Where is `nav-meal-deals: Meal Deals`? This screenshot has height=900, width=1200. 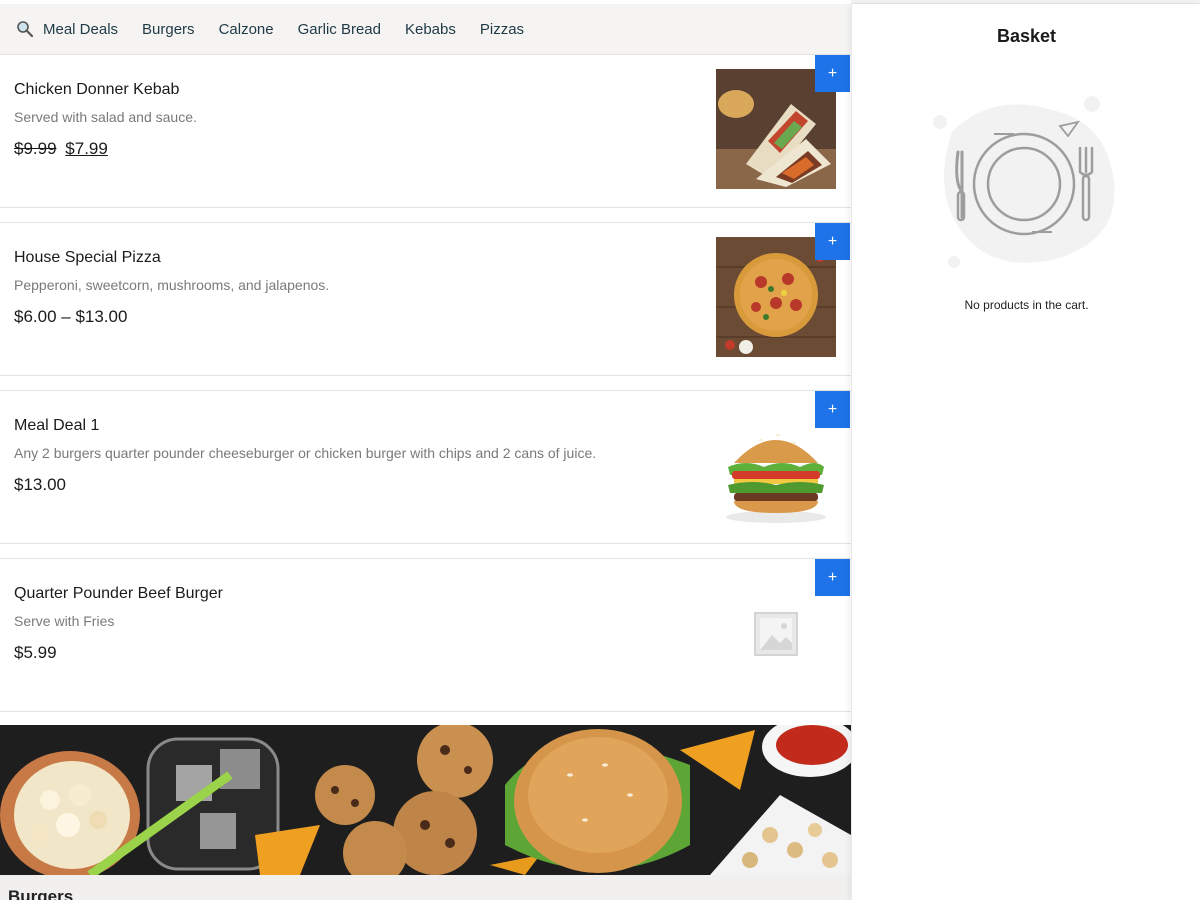 nav-meal-deals: Meal Deals is located at coordinates (80, 29).